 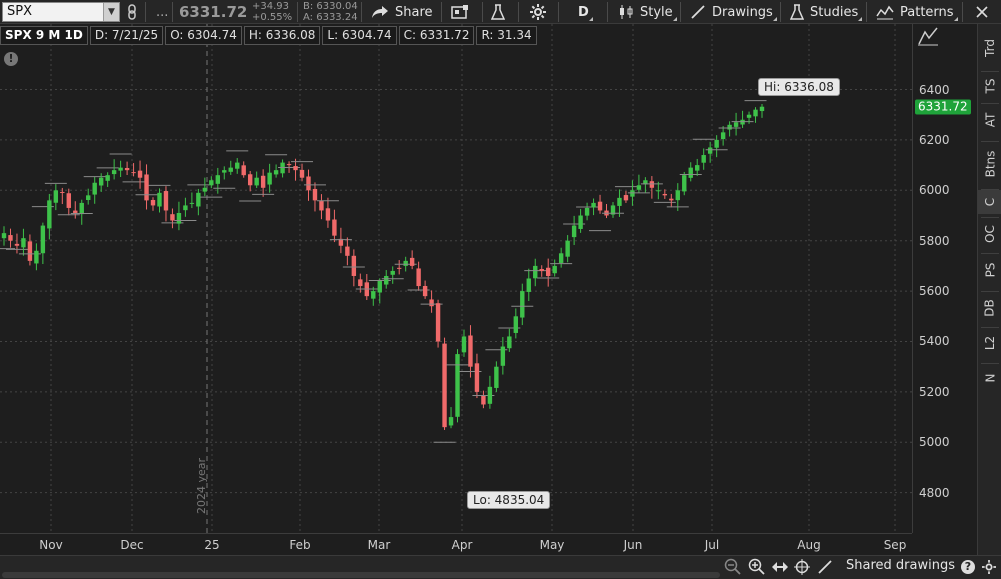 I want to click on y-tick-5000: 5000, so click(x=934, y=442).